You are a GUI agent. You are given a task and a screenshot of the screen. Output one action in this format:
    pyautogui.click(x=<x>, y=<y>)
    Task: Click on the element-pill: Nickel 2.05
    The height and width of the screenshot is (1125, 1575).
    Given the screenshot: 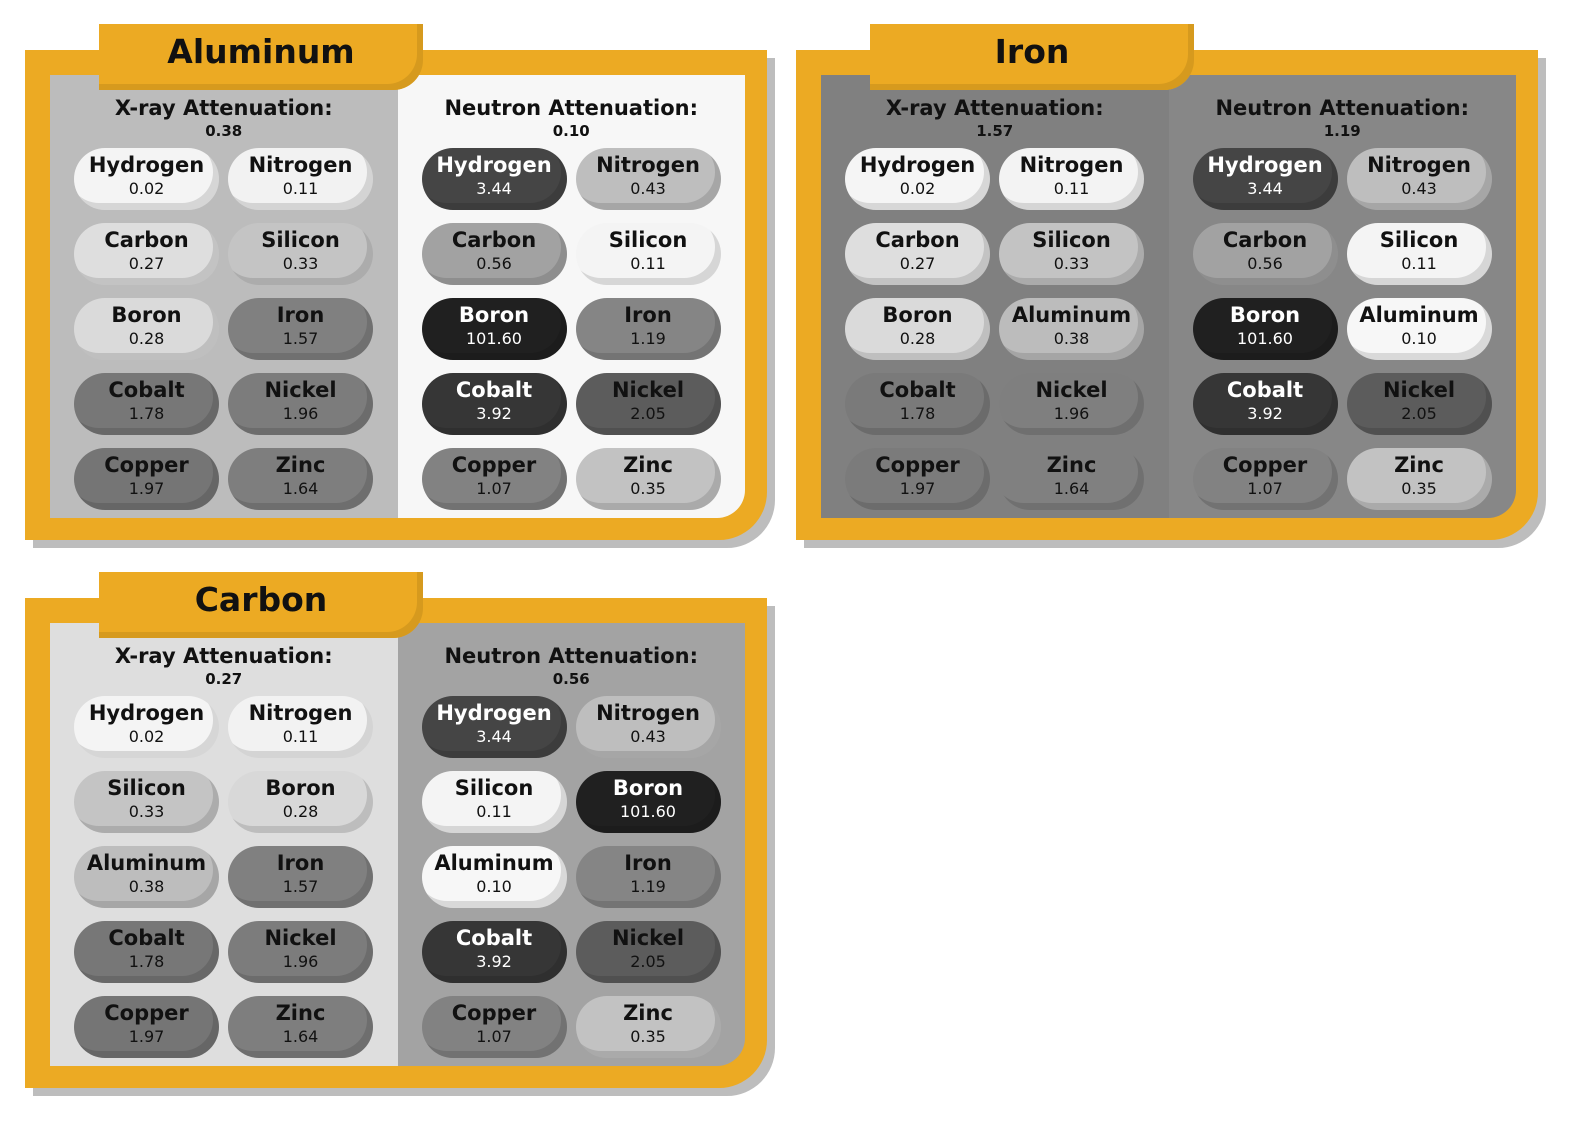 What is the action you would take?
    pyautogui.click(x=648, y=952)
    